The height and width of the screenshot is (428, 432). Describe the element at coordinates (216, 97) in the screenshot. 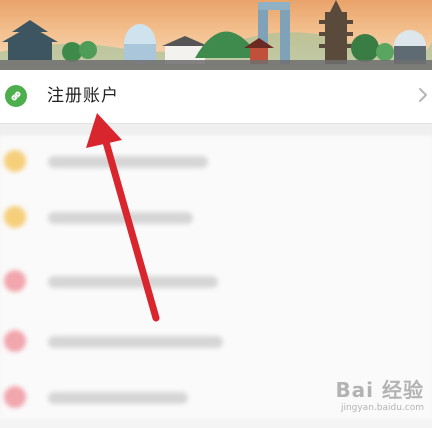

I see `register-account-row: 注册账户` at that location.